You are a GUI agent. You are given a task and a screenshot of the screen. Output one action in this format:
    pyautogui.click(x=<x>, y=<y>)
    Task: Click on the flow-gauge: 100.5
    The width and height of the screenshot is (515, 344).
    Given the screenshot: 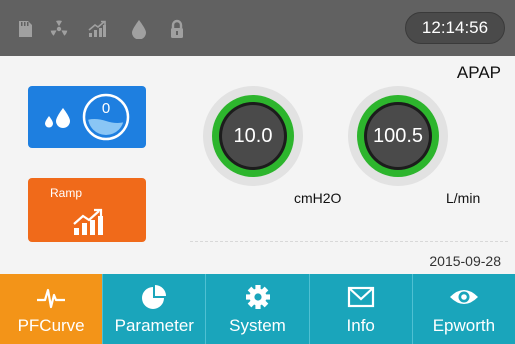 What is the action you would take?
    pyautogui.click(x=398, y=136)
    